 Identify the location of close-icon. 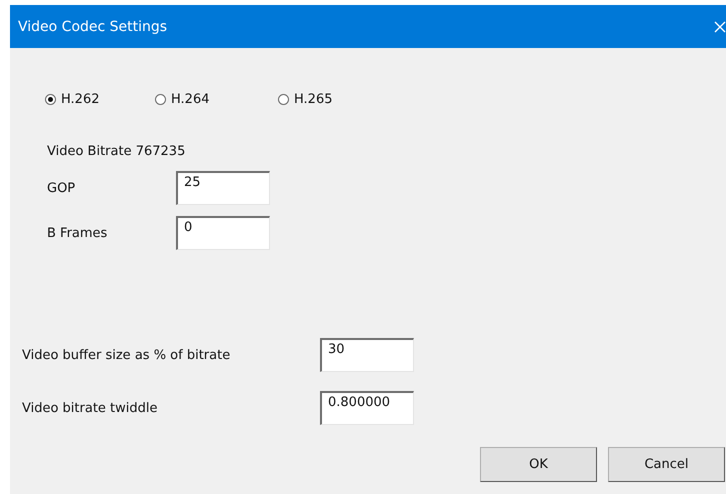
(720, 27).